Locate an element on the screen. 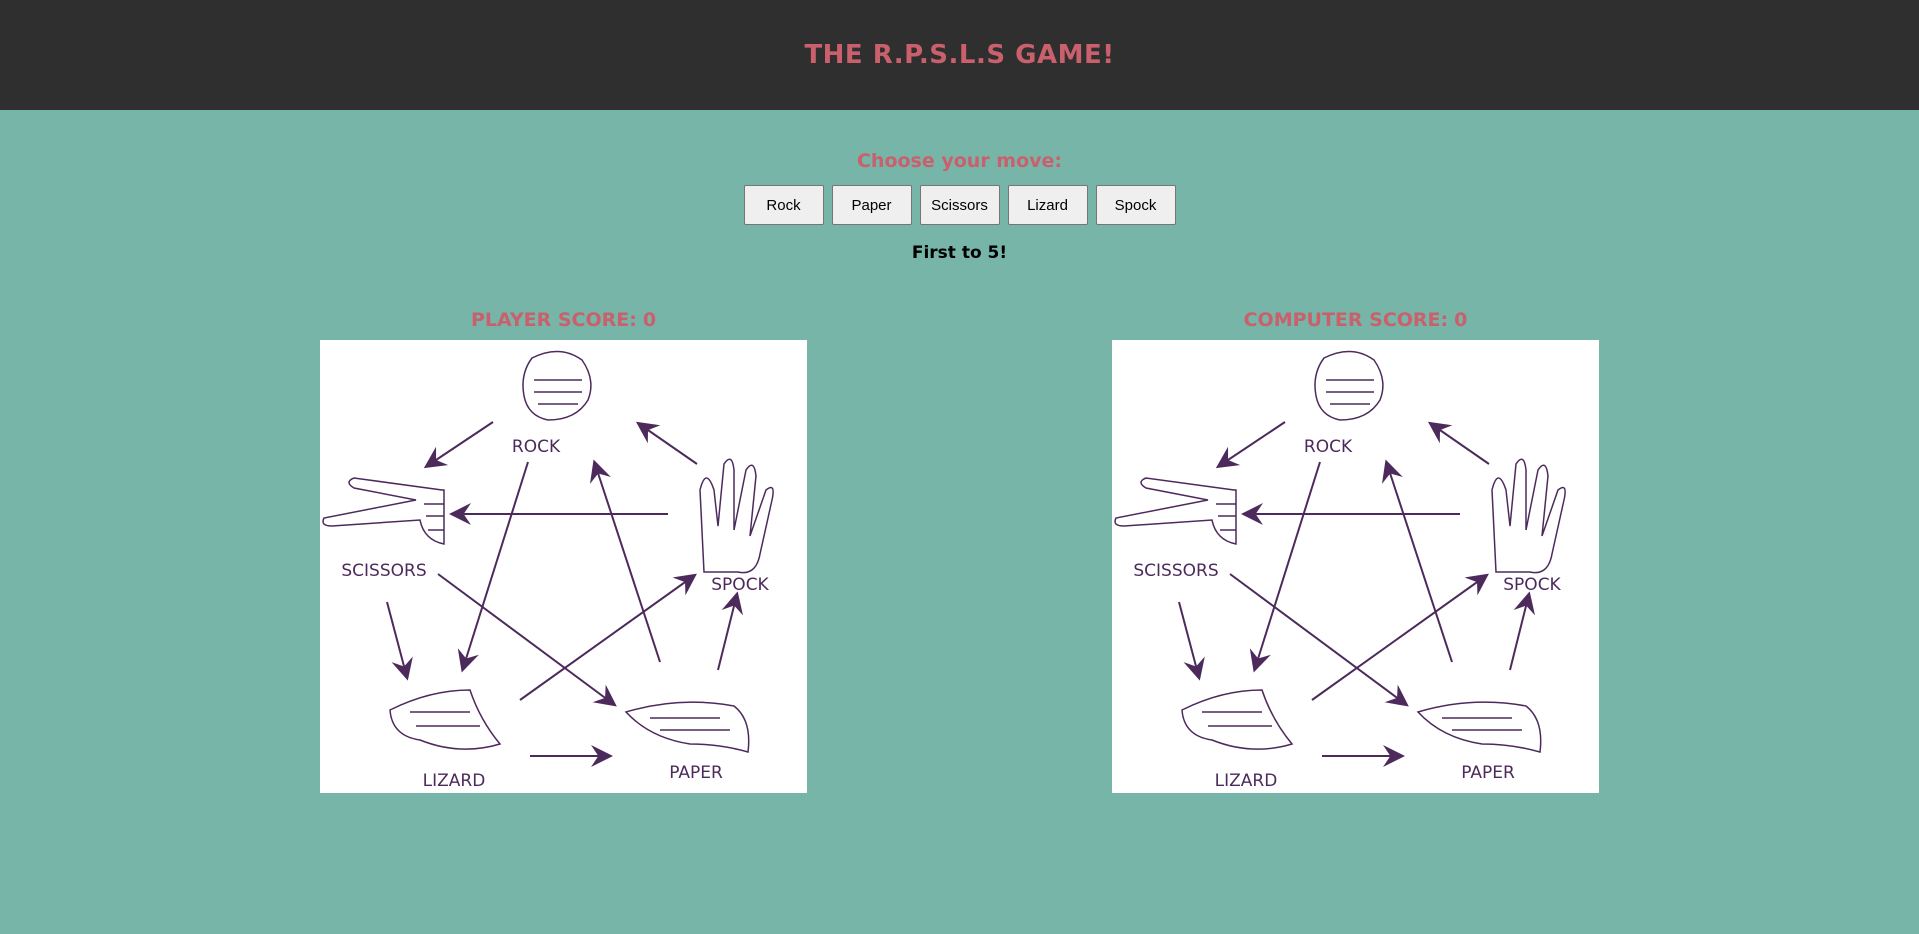 The width and height of the screenshot is (1919, 934). move-buttons: Rock Paper Scissors Lizard Spock is located at coordinates (959, 205).